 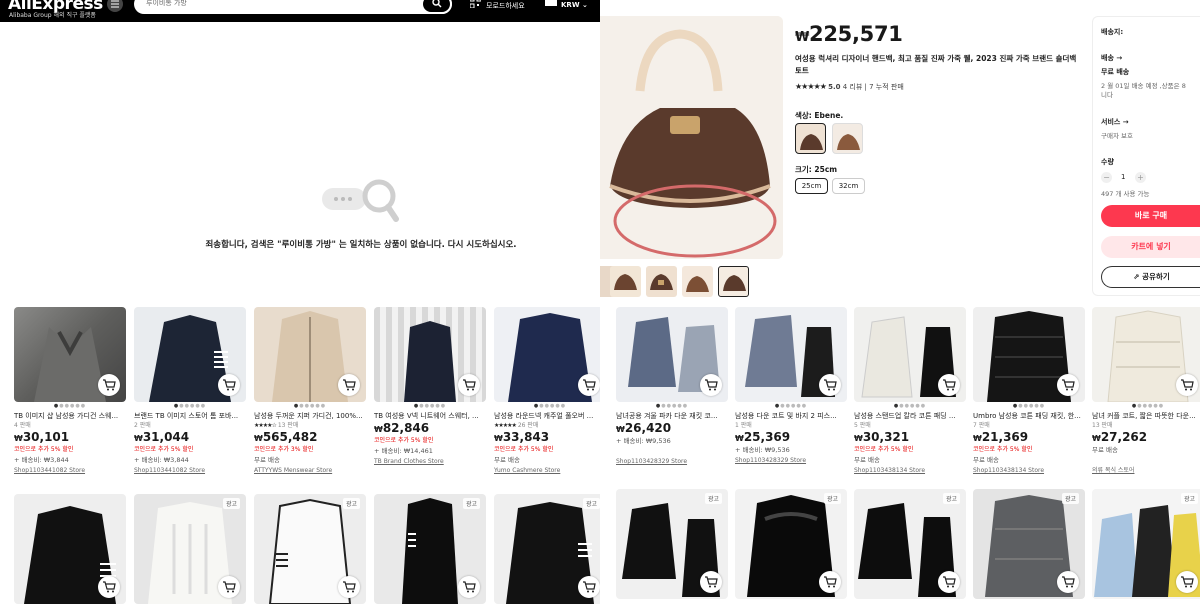 I want to click on currency-selector: KRW ⌄, so click(x=574, y=5).